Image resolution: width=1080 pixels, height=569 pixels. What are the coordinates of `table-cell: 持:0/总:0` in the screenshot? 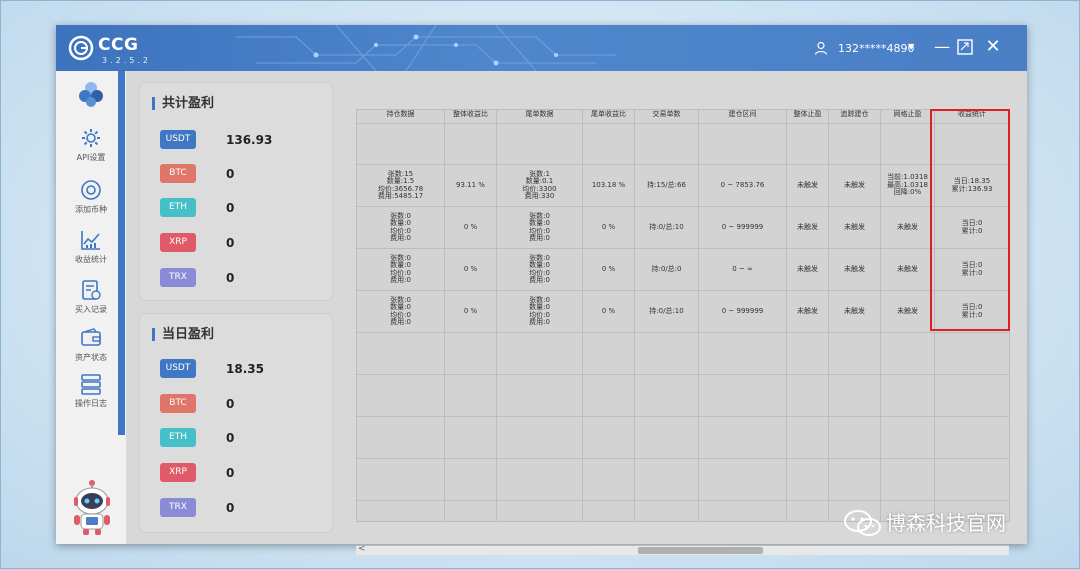 It's located at (666, 269).